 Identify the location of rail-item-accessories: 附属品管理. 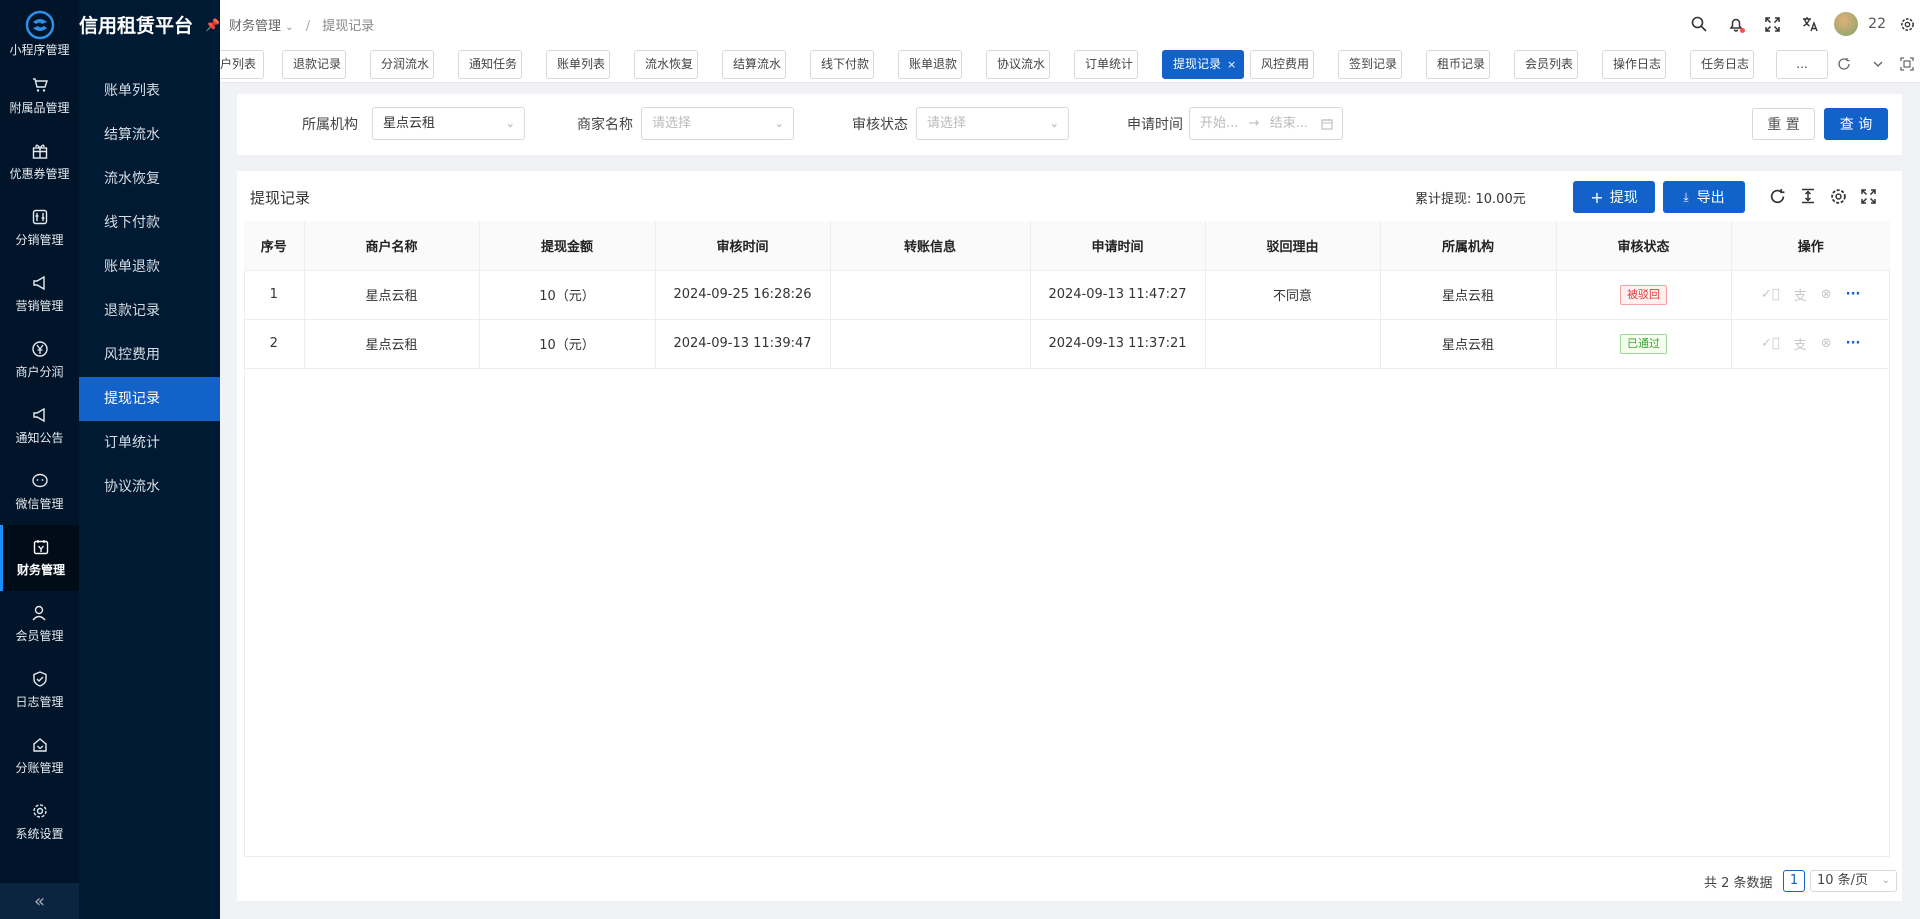
(39, 96).